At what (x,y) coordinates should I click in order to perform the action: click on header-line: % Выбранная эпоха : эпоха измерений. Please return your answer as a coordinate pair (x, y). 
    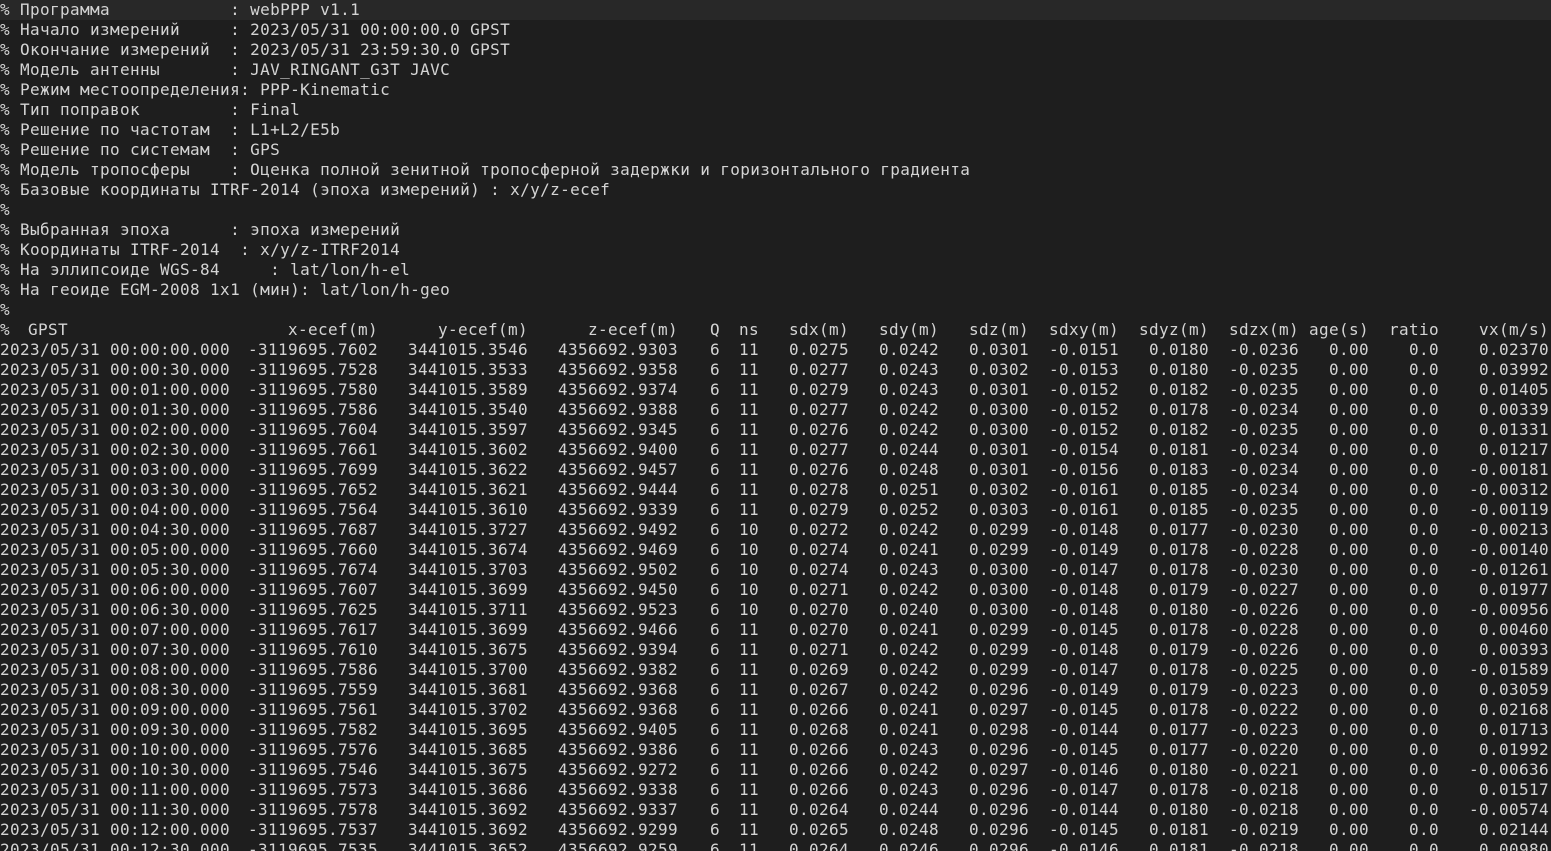
    Looking at the image, I should click on (200, 229).